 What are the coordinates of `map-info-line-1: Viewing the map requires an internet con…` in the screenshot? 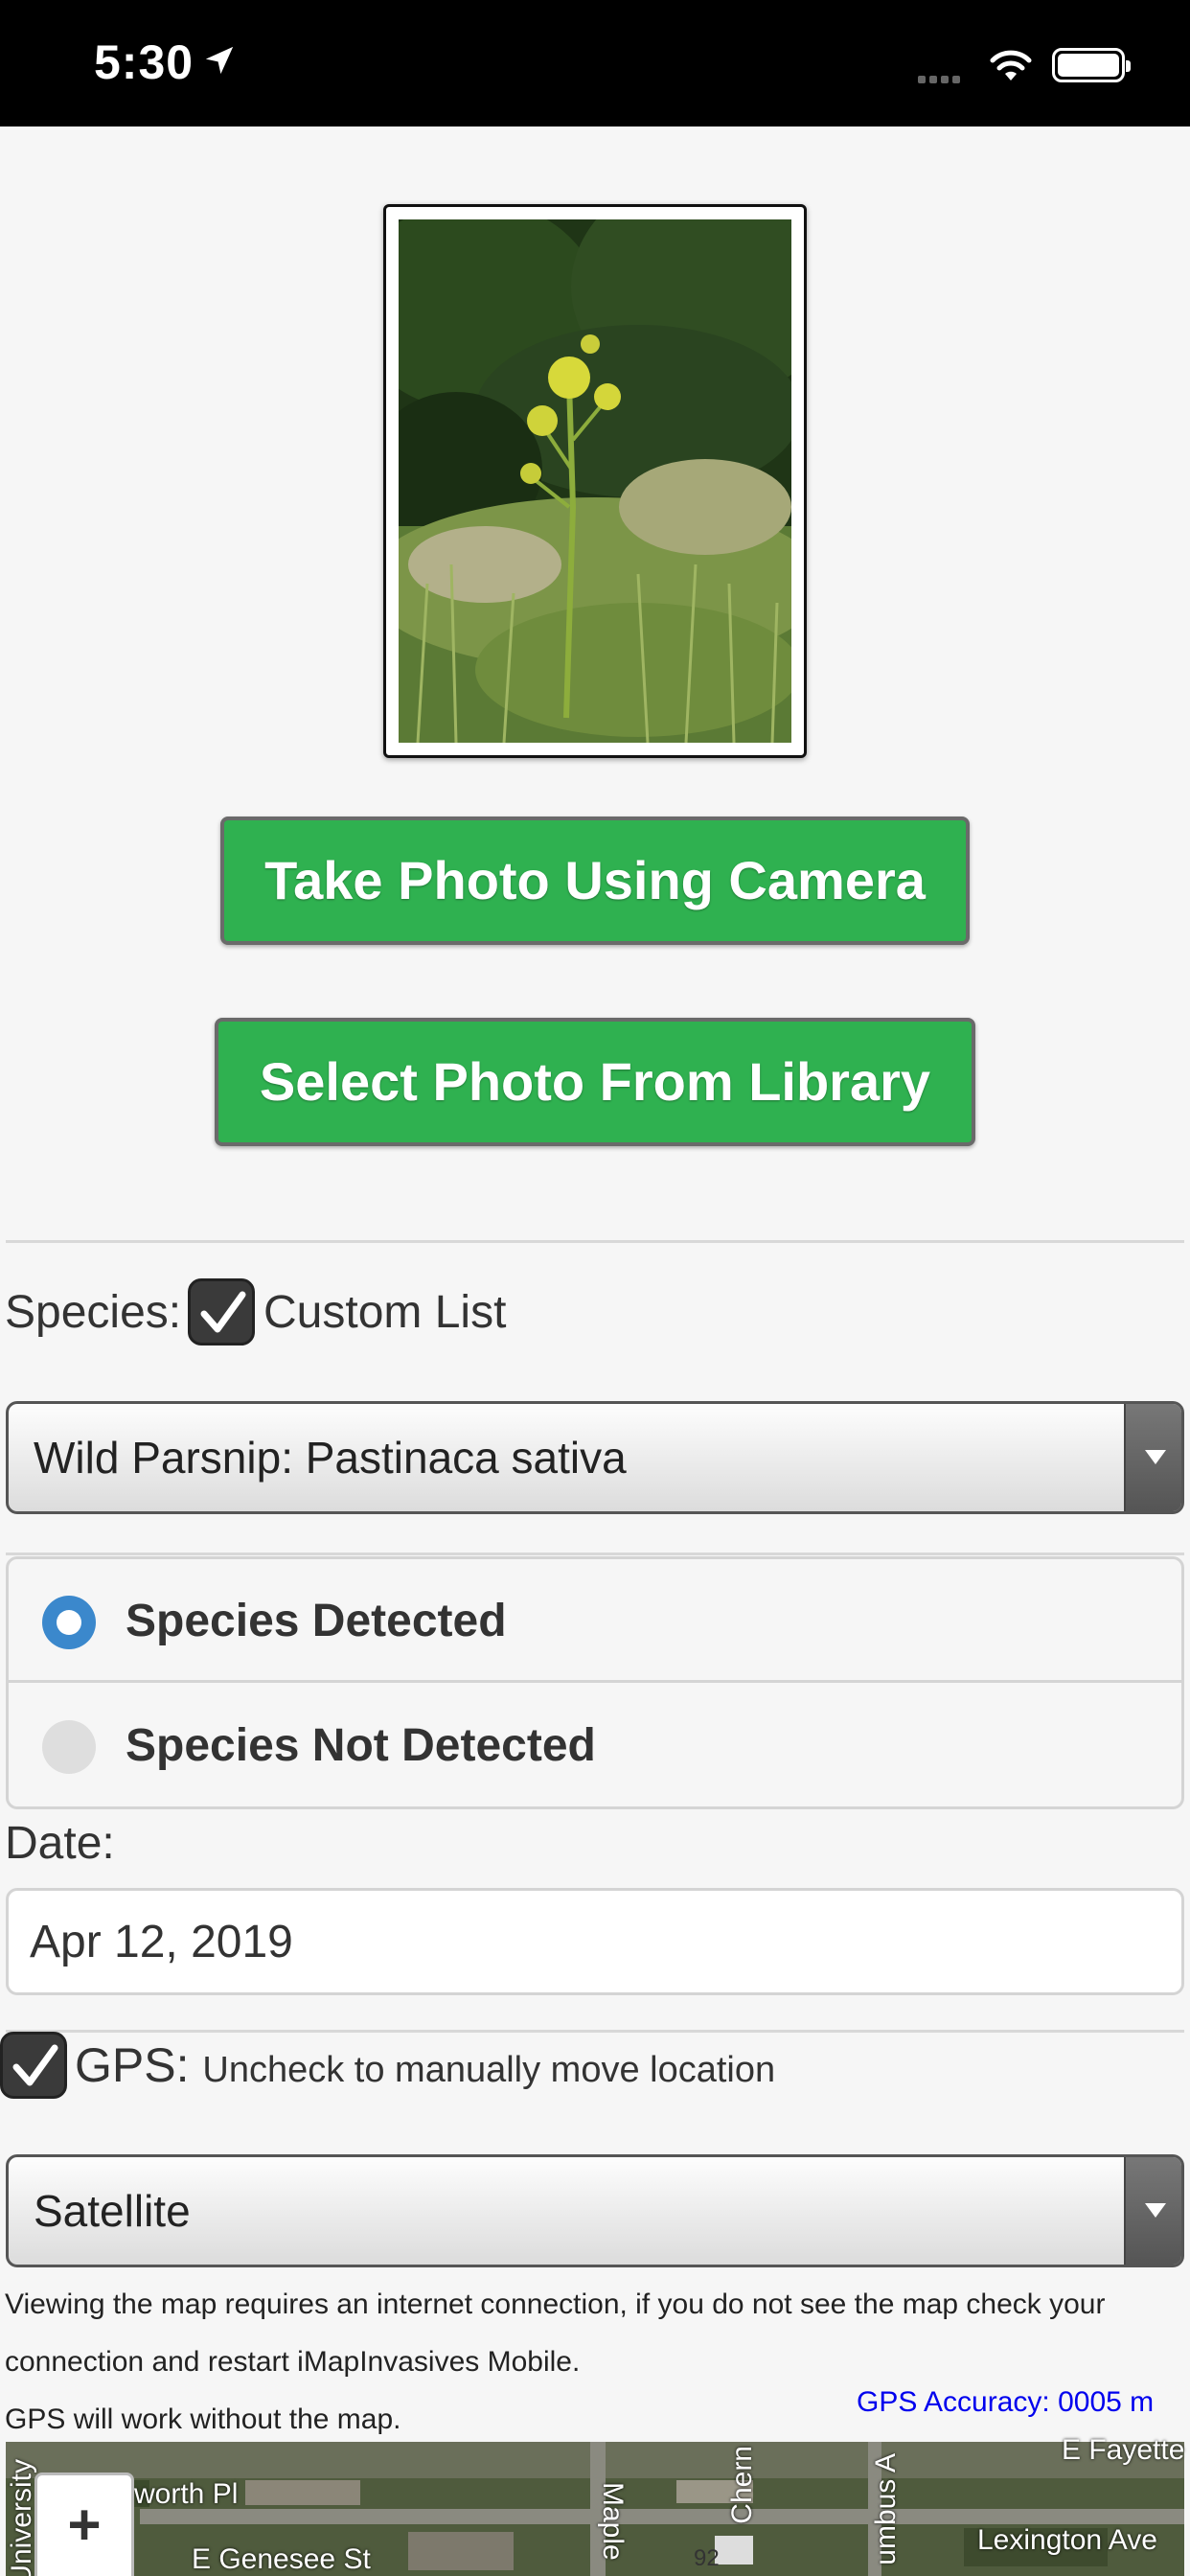 It's located at (556, 2304).